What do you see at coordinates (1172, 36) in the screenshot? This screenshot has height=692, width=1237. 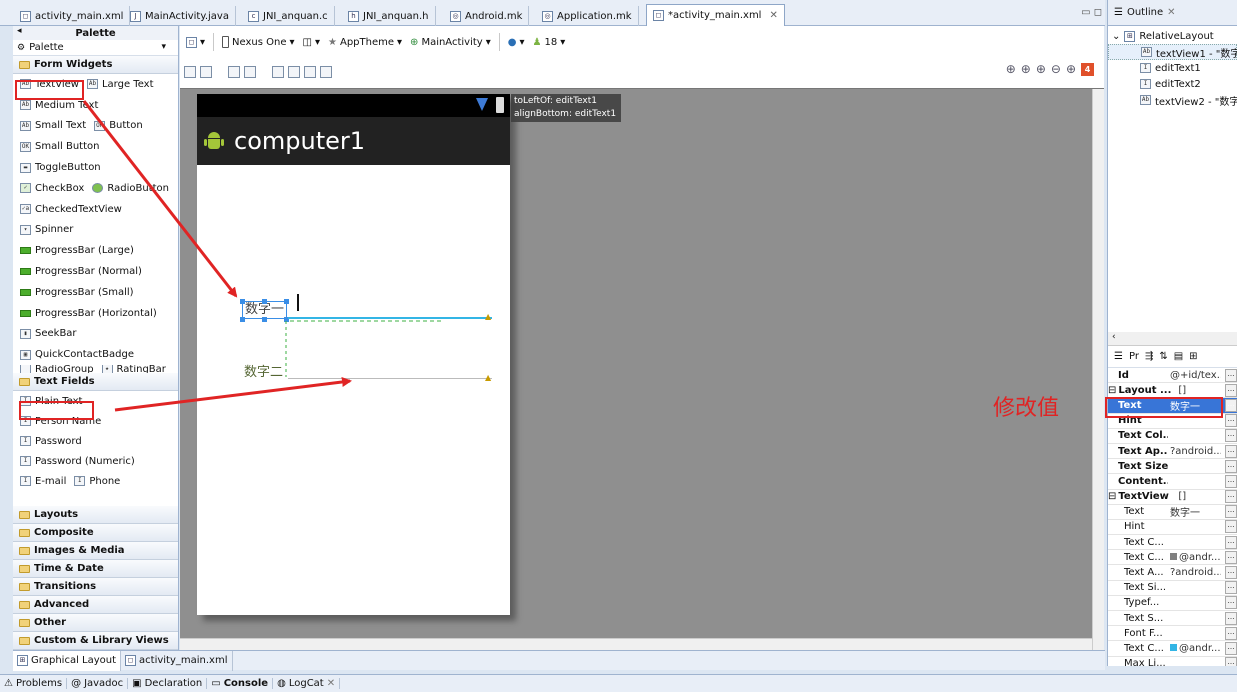 I see `tree-node-relativelayout: ⌄ ⊞ RelativeLayout` at bounding box center [1172, 36].